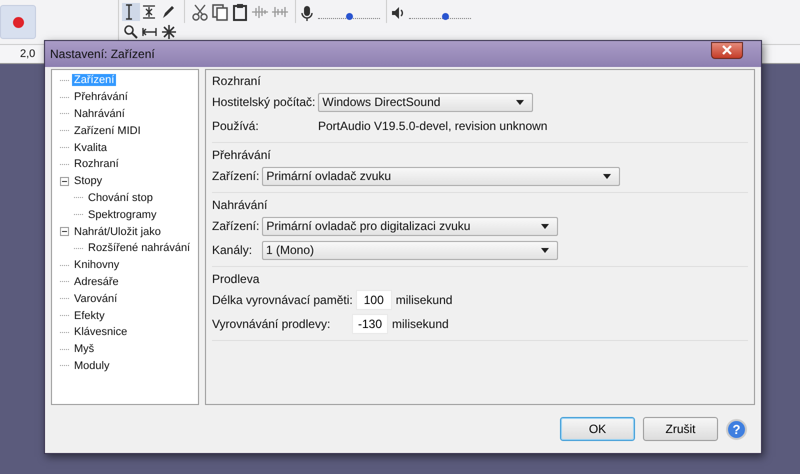 The image size is (800, 474). Describe the element at coordinates (264, 102) in the screenshot. I see `field-label: Hostitelský počítač:` at that location.